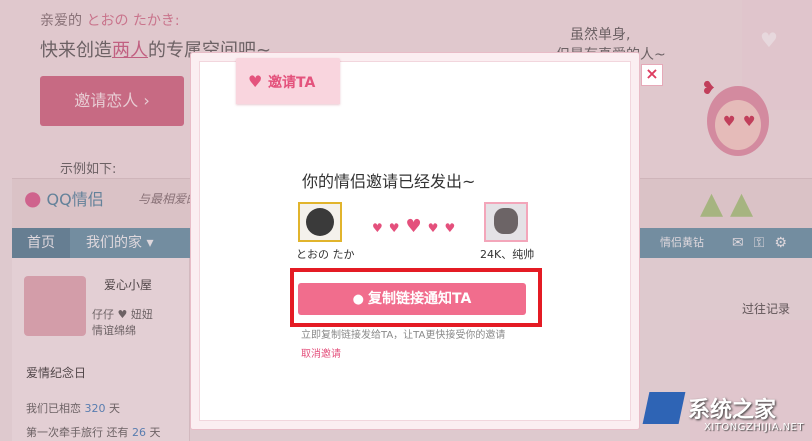  What do you see at coordinates (403, 335) in the screenshot?
I see `hint-text: 立即复制链接发给TA，让TA更快接受你的邀请` at bounding box center [403, 335].